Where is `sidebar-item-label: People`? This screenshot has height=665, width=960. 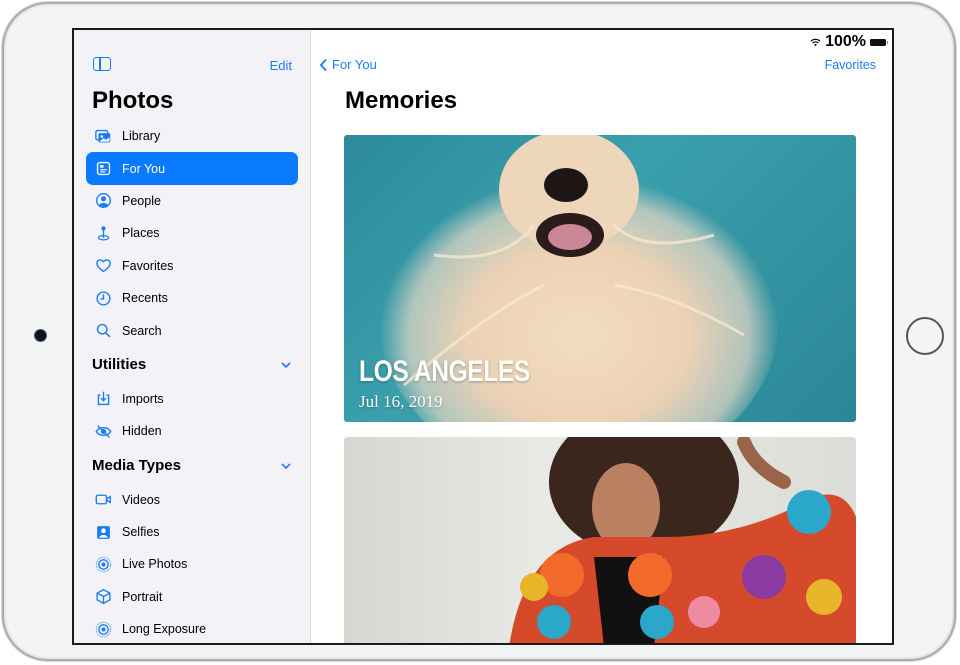 sidebar-item-label: People is located at coordinates (141, 200).